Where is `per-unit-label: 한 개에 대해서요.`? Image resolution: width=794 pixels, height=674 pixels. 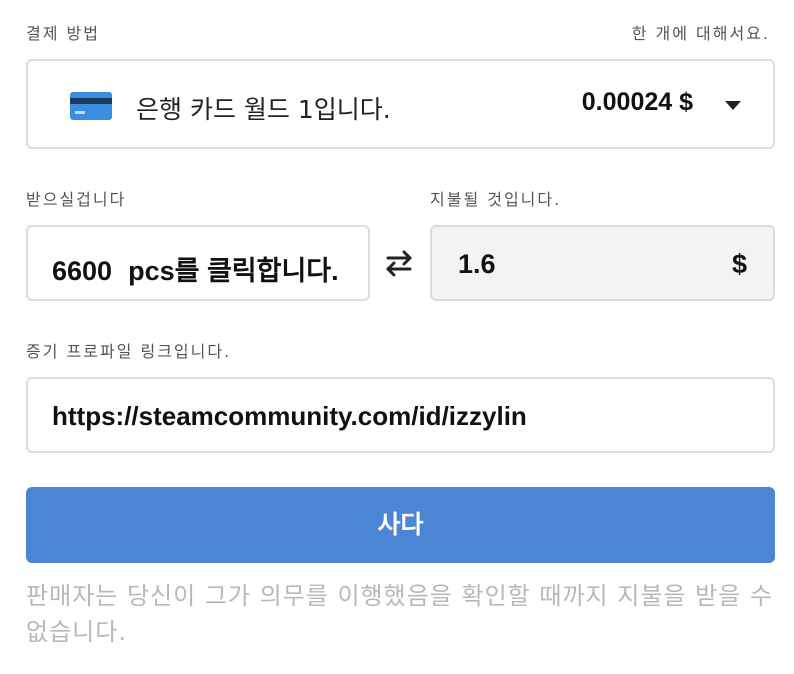 per-unit-label: 한 개에 대해서요. is located at coordinates (700, 33).